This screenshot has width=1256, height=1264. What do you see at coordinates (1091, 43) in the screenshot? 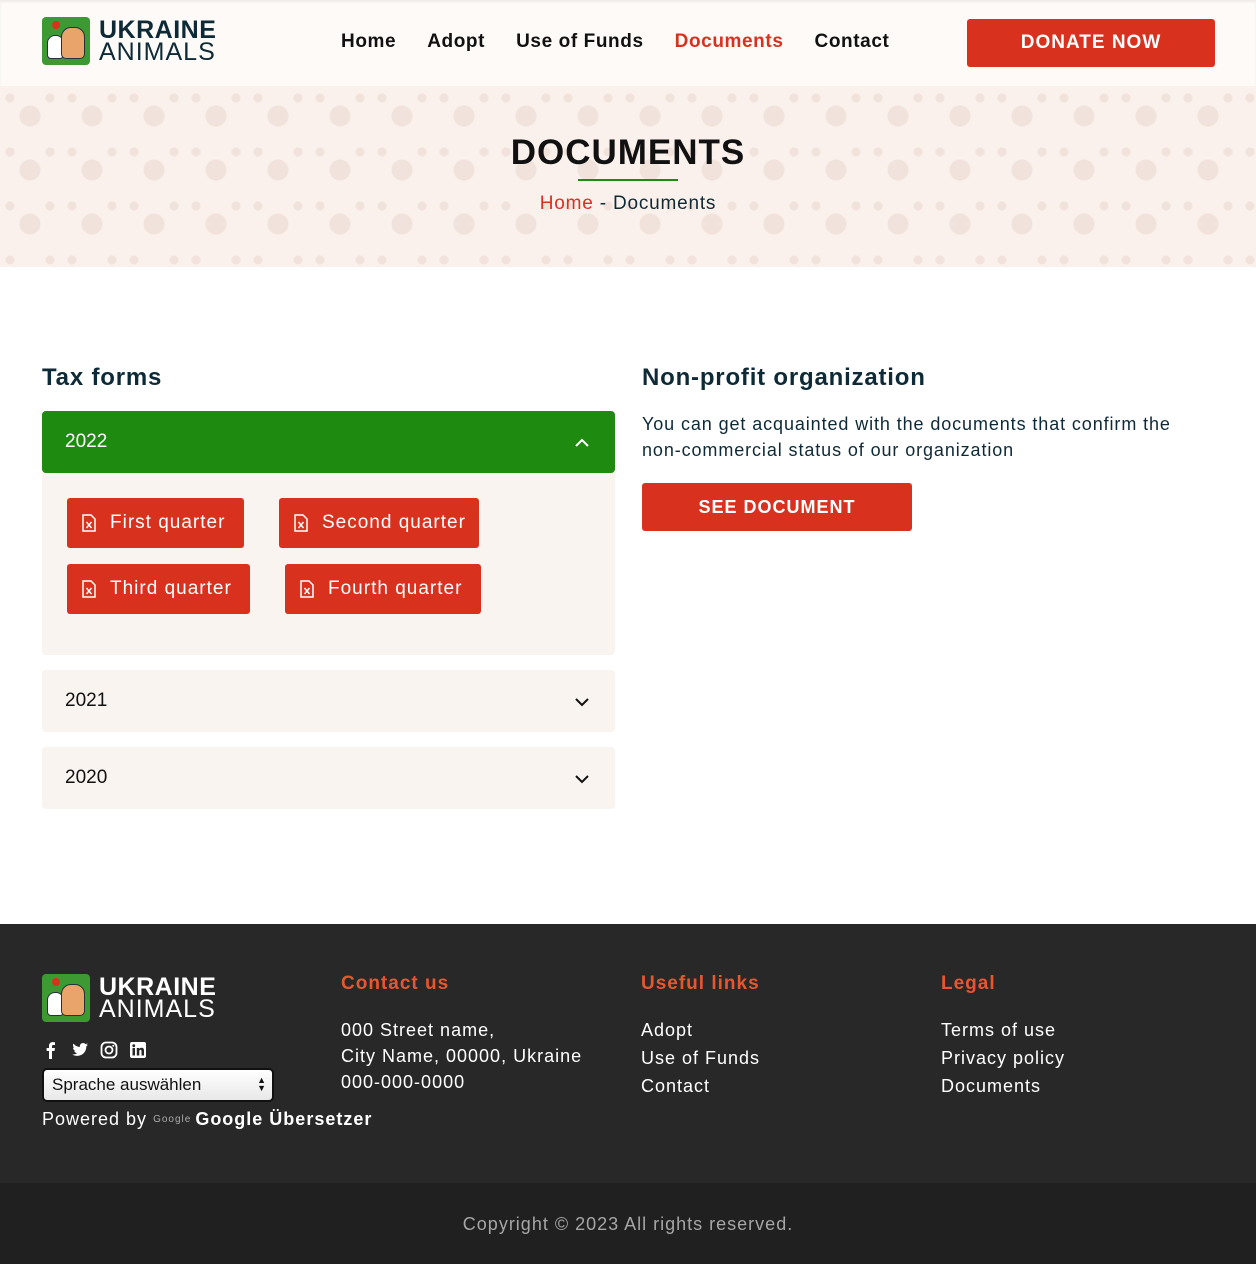
I see `donate-now-button: DONATE NOW` at bounding box center [1091, 43].